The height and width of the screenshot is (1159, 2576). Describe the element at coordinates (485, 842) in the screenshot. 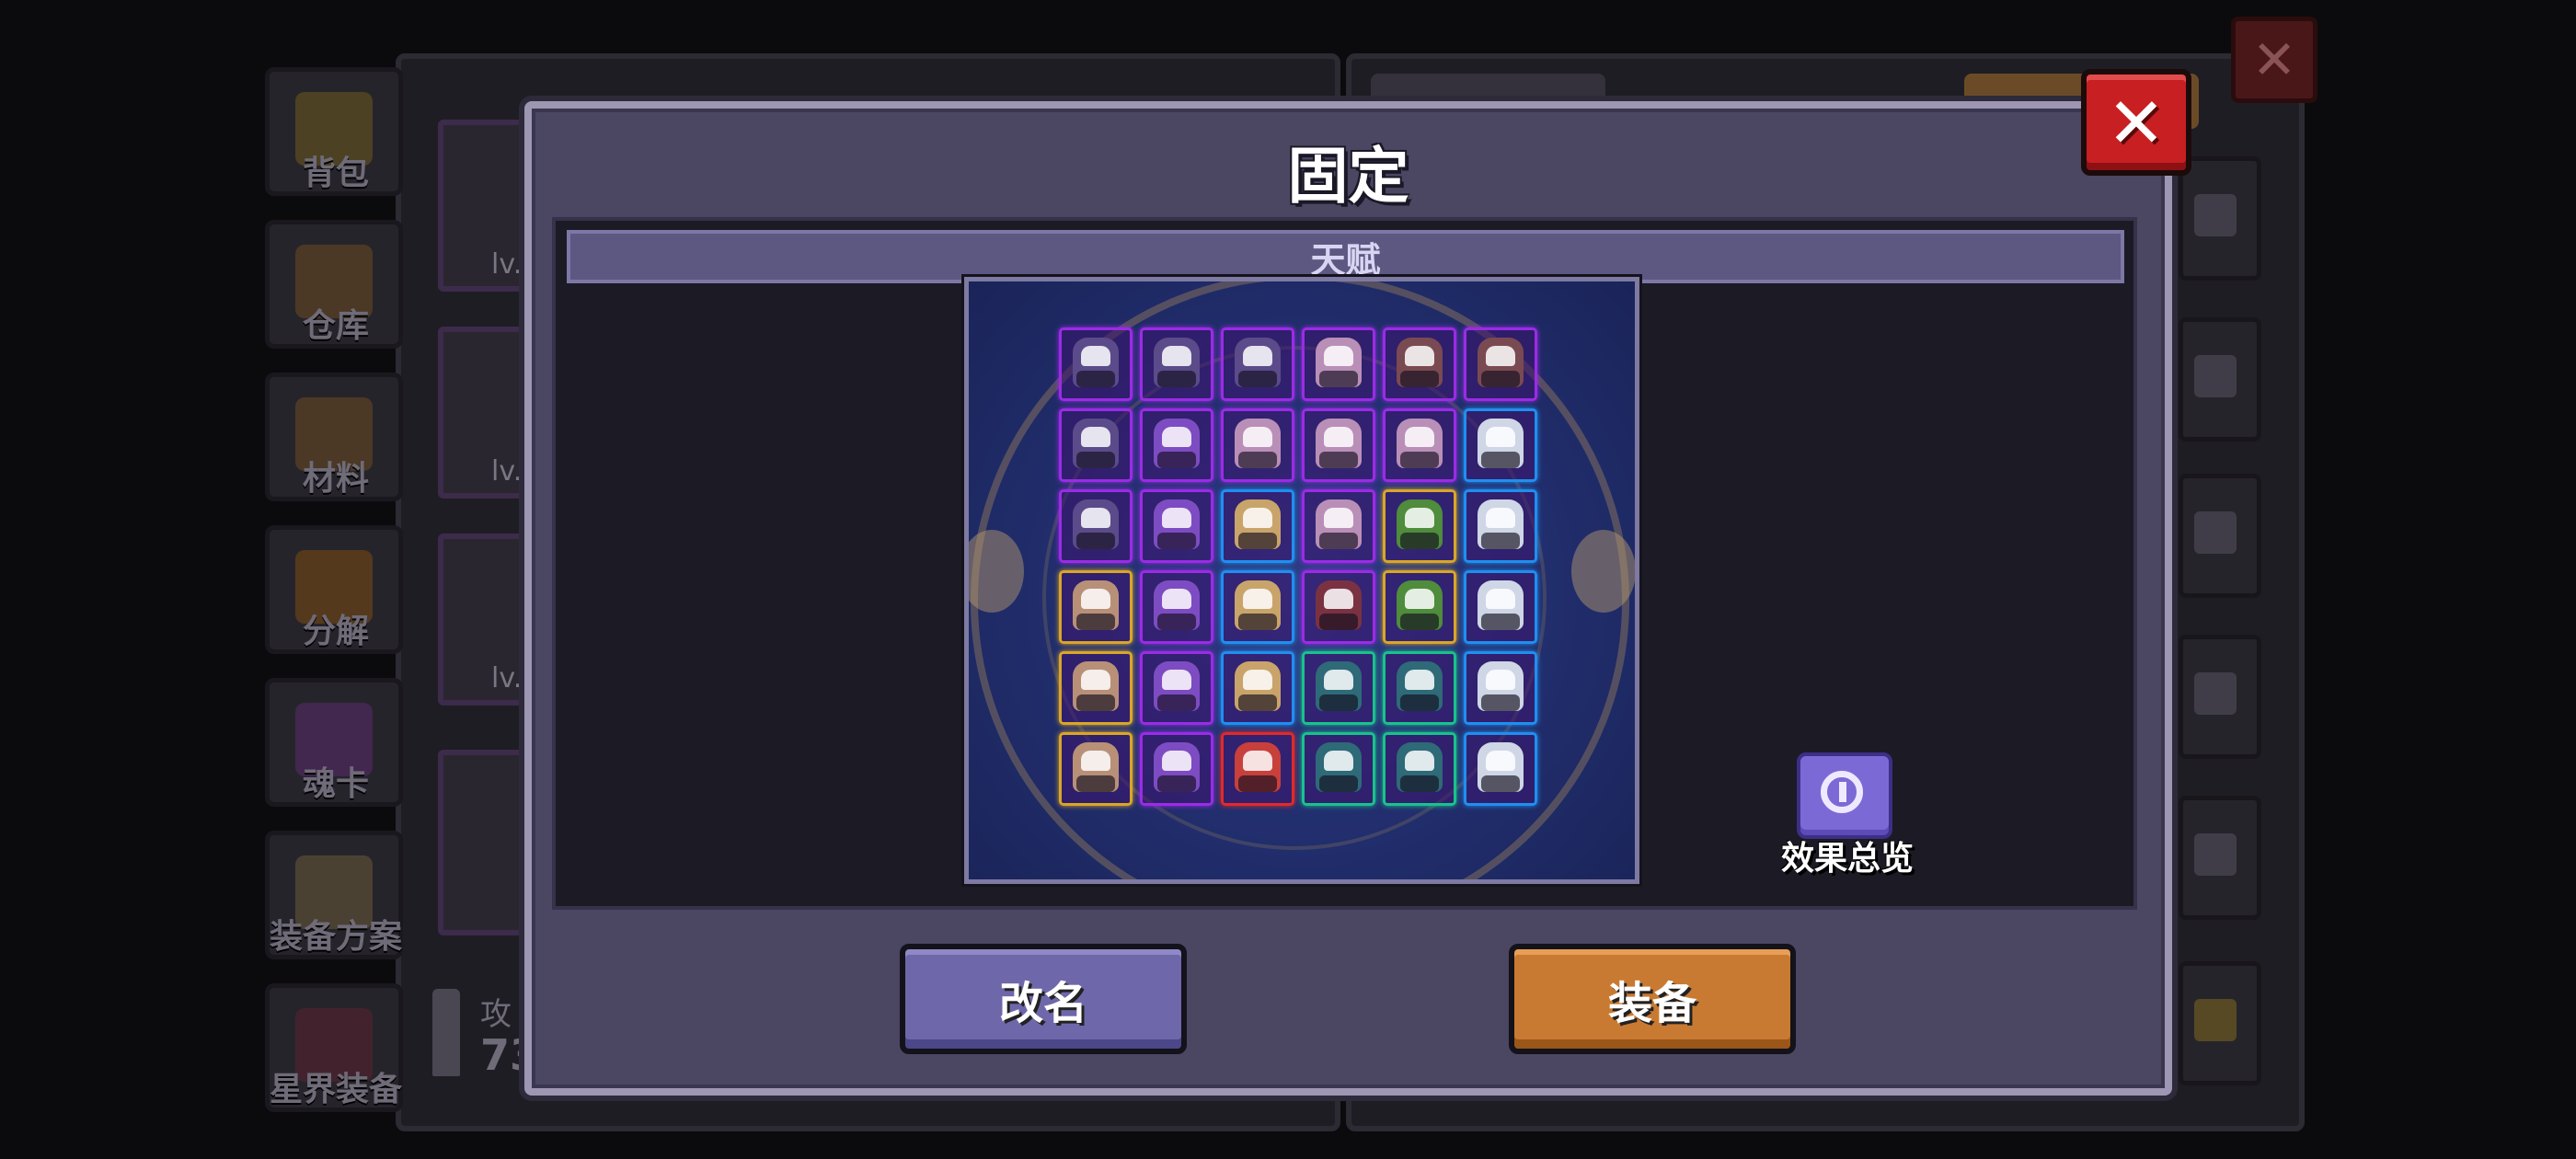

I see `background-soul-card` at that location.